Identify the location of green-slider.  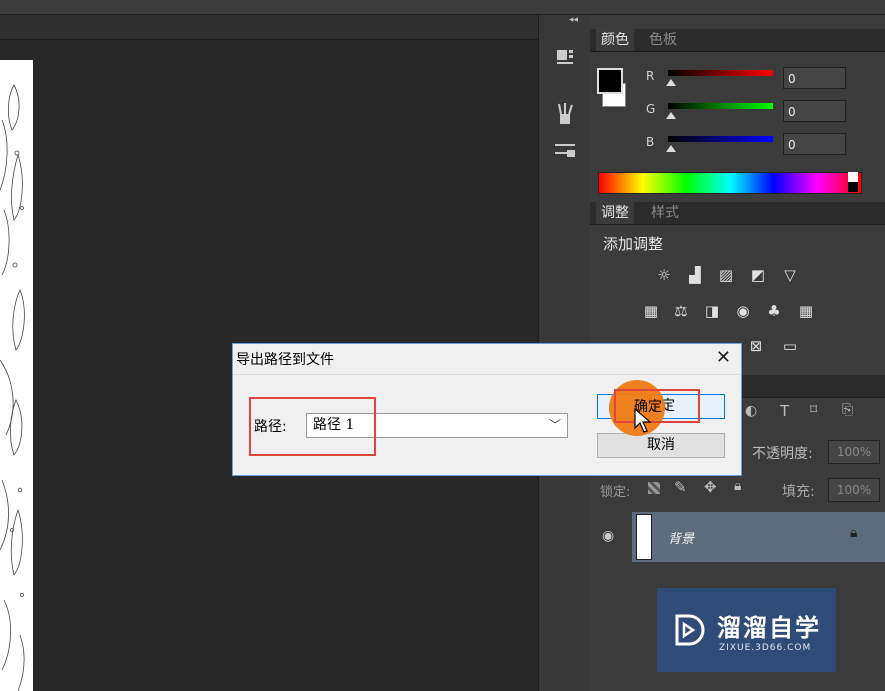
(720, 106).